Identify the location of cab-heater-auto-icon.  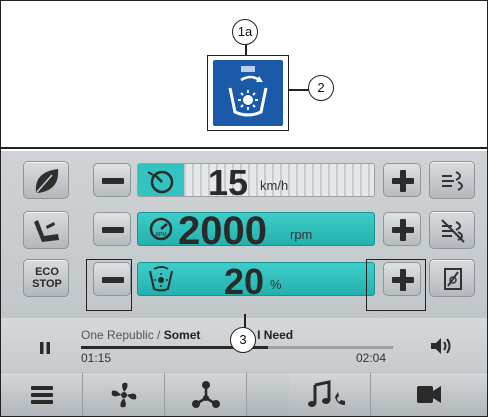
(248, 93).